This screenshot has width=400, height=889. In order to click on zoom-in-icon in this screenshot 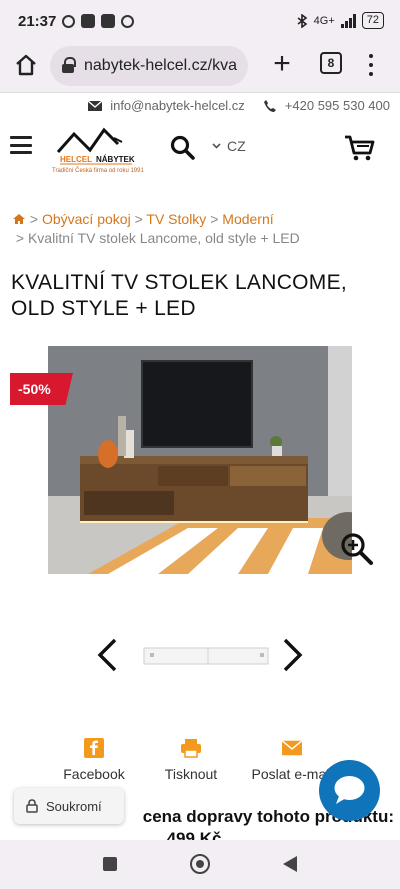, I will do `click(357, 549)`.